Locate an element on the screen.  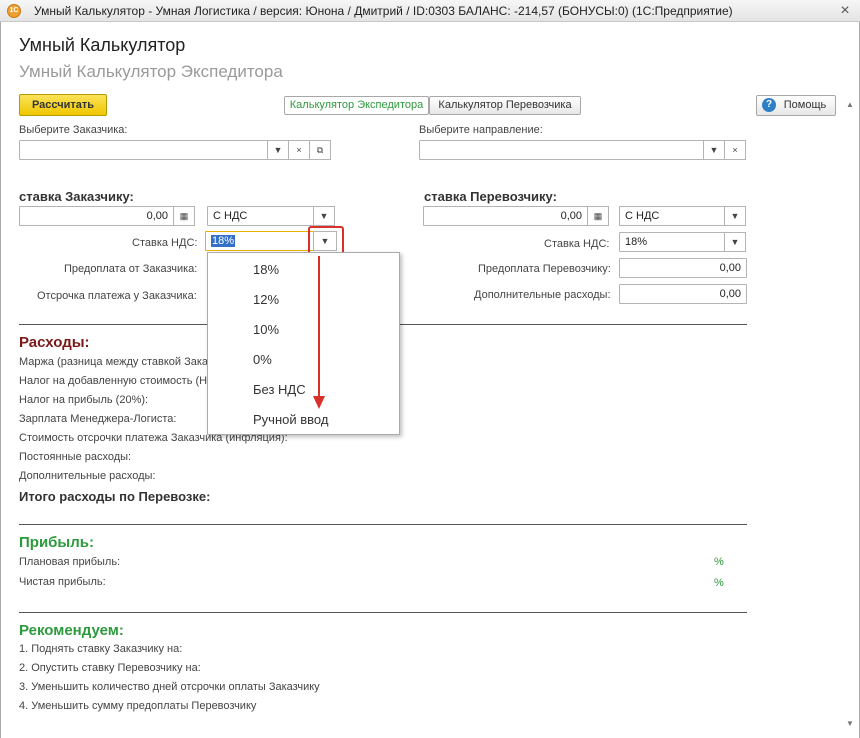
dropdown-option-10: 10% is located at coordinates (266, 329).